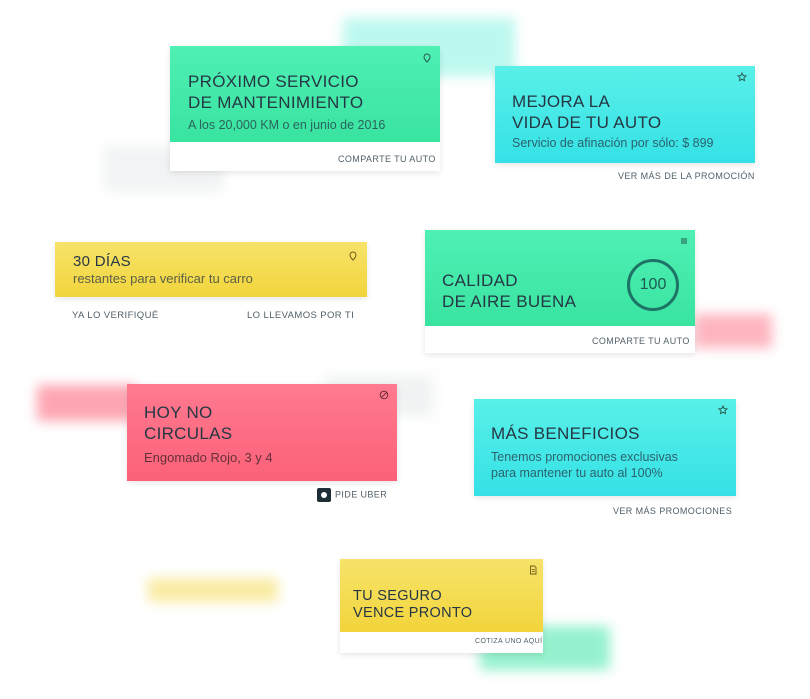 This screenshot has width=810, height=699. Describe the element at coordinates (262, 432) in the screenshot. I see `no-driving-card: HOY NO CIRCULAS Engomado Rojo, 3 y 4` at that location.